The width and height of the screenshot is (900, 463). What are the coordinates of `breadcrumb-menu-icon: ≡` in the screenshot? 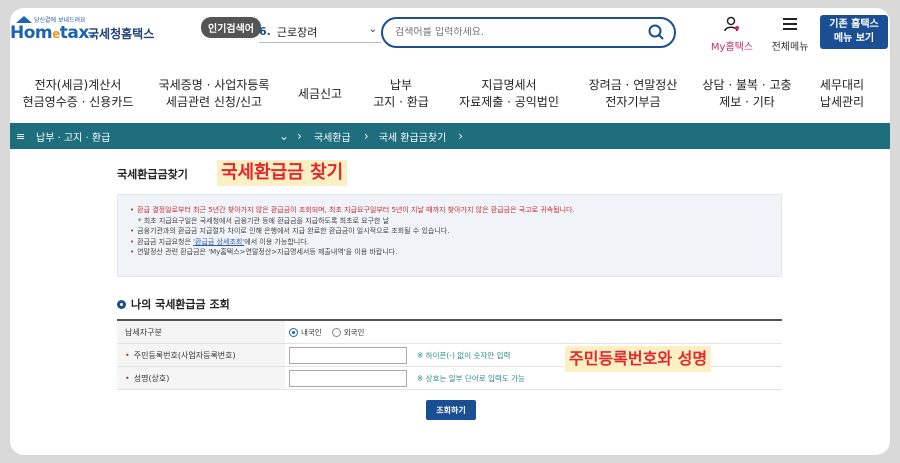 It's located at (22, 136).